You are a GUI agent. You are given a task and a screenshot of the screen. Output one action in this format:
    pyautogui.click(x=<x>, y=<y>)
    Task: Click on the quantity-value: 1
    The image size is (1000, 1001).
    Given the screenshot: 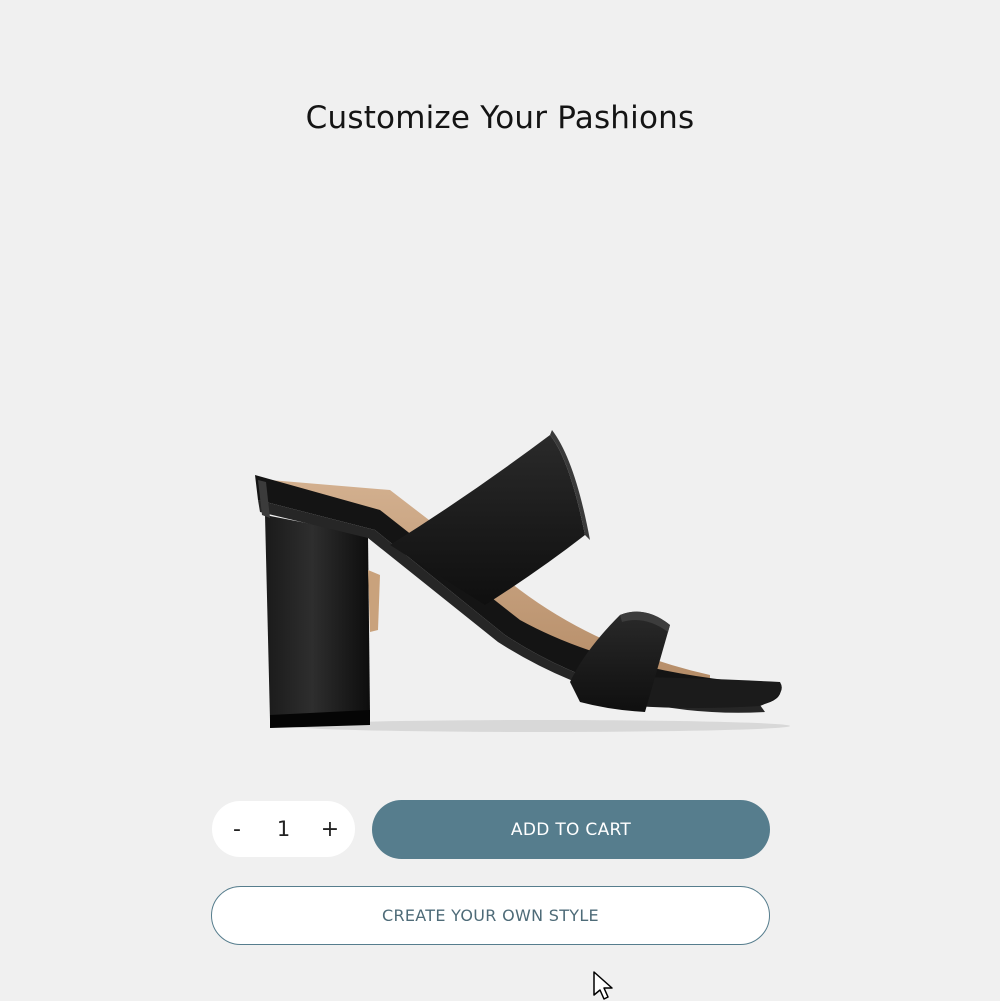 What is the action you would take?
    pyautogui.click(x=283, y=829)
    